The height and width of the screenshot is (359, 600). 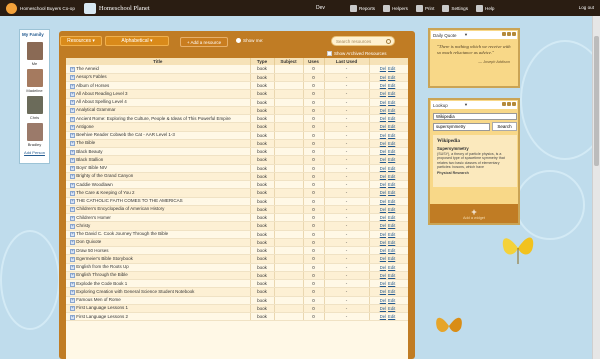 I want to click on resource-title: English from the Roots Up, so click(x=102, y=266).